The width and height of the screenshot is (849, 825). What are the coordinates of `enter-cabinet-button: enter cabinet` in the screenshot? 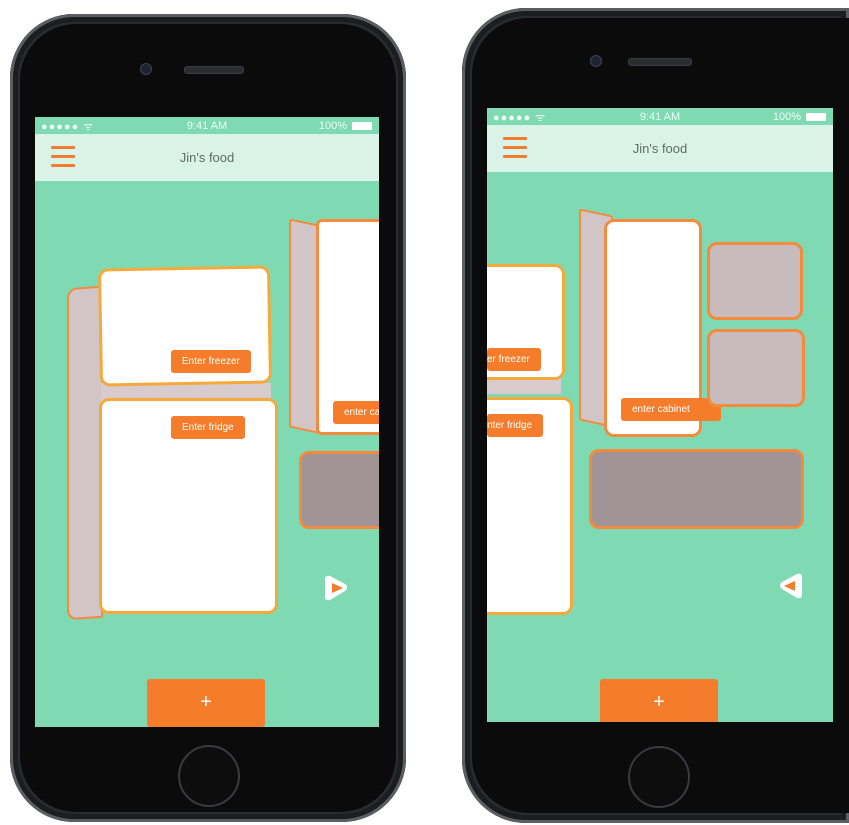 It's located at (671, 409).